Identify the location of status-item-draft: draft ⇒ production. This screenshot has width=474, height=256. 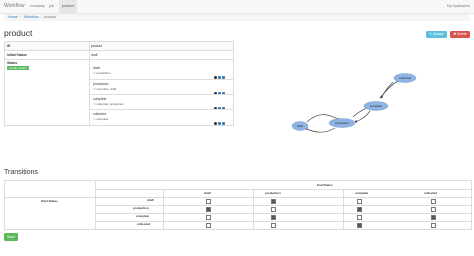
(163, 72).